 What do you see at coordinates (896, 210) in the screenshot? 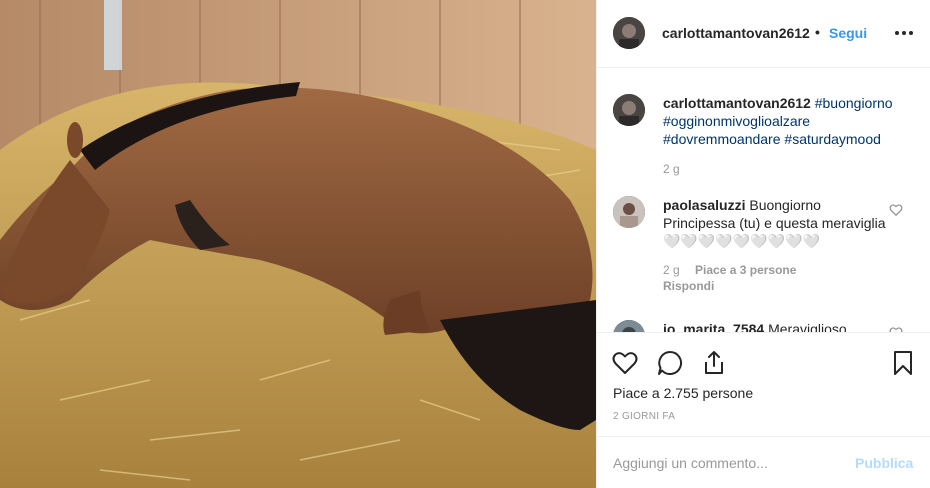
I see `comment-like-icon` at bounding box center [896, 210].